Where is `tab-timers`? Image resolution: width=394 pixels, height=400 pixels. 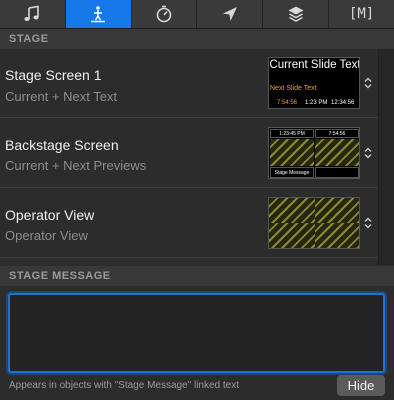 tab-timers is located at coordinates (165, 14).